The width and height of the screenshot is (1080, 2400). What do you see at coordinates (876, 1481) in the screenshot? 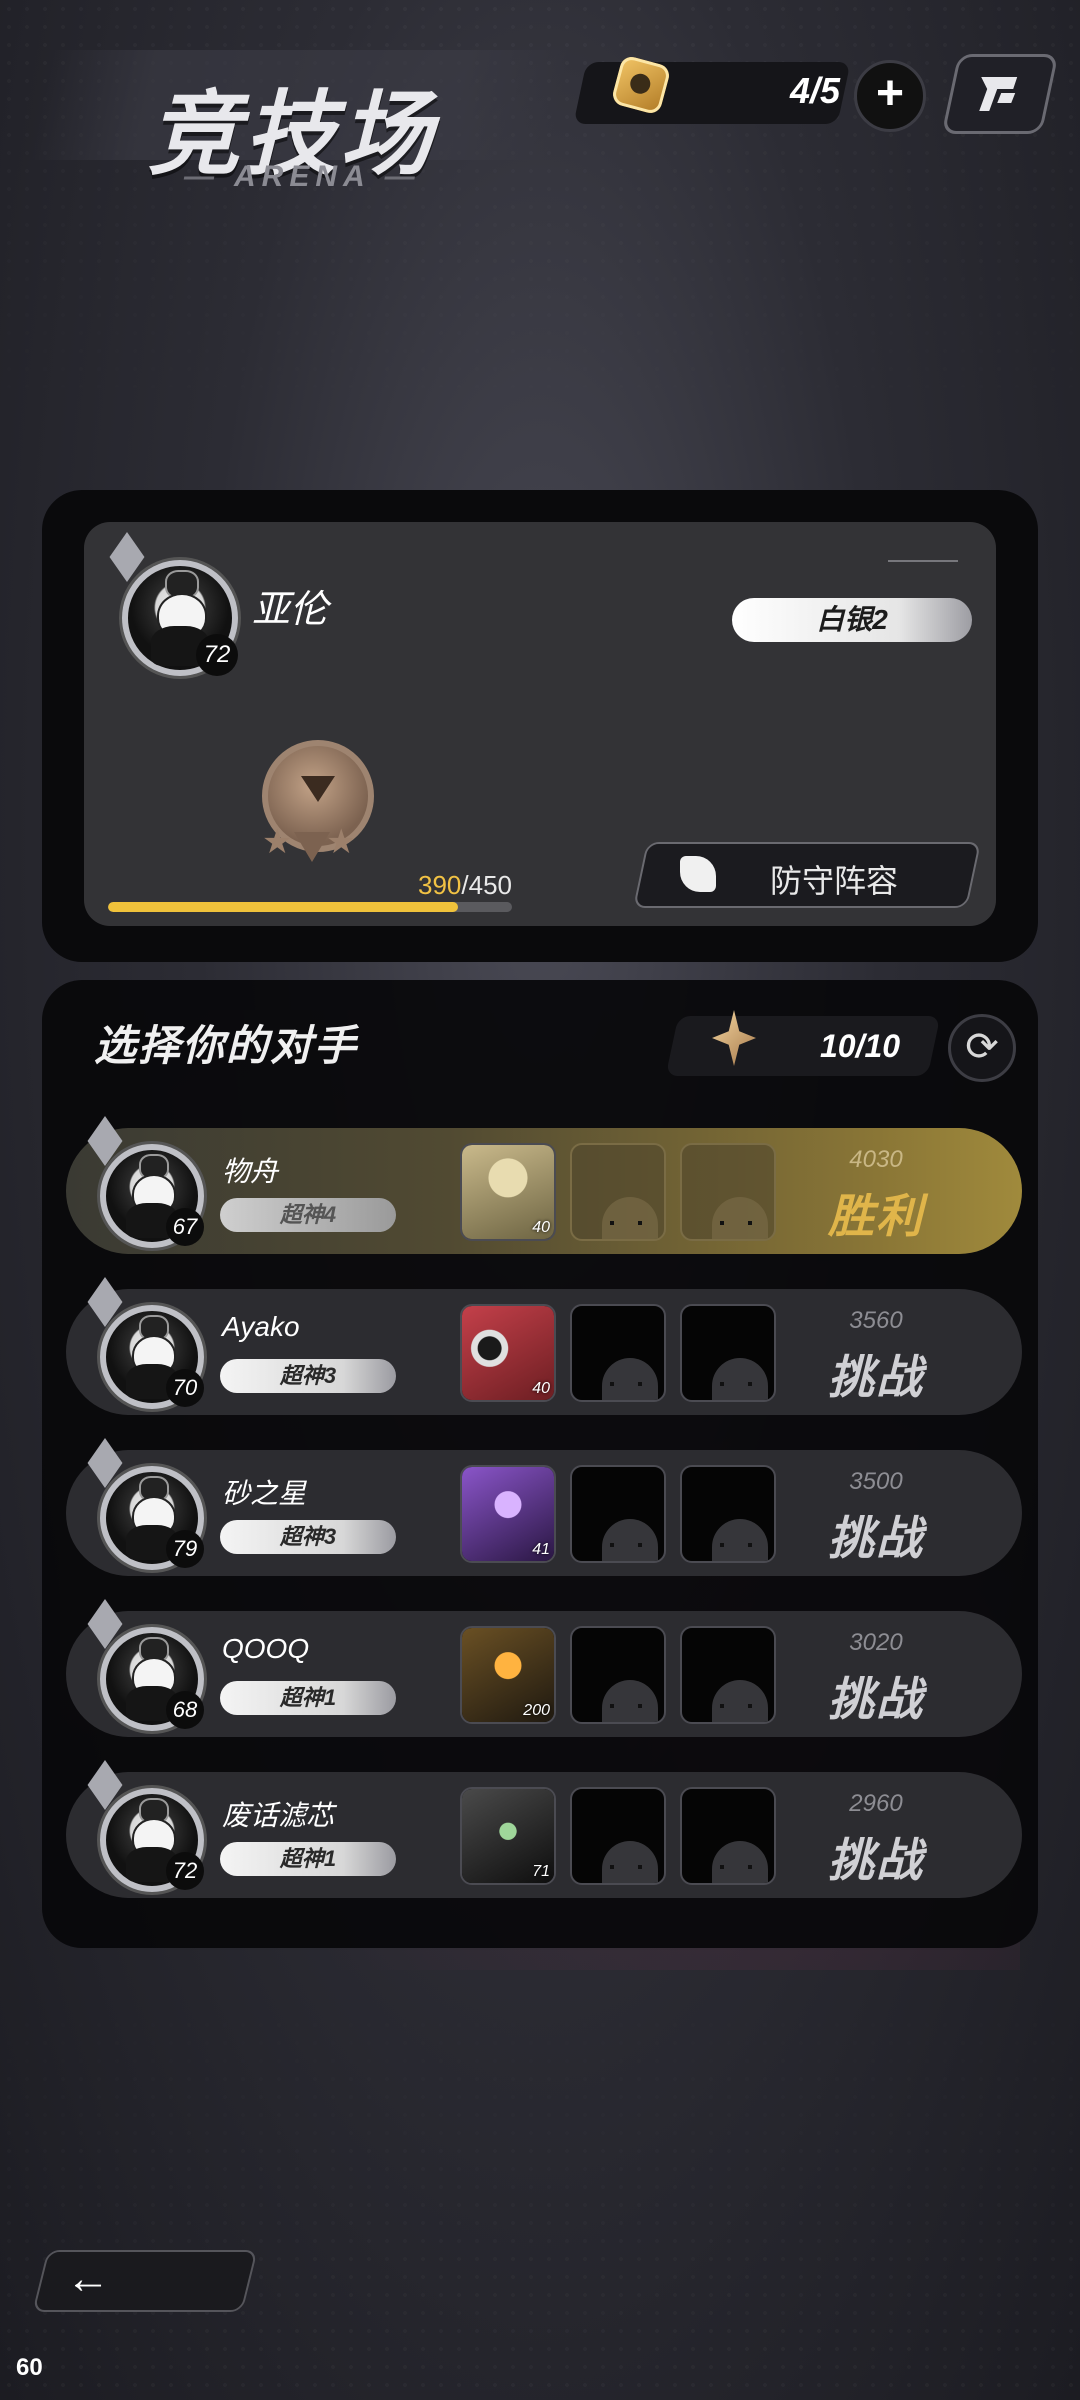
I see `opponent-power: 3500` at bounding box center [876, 1481].